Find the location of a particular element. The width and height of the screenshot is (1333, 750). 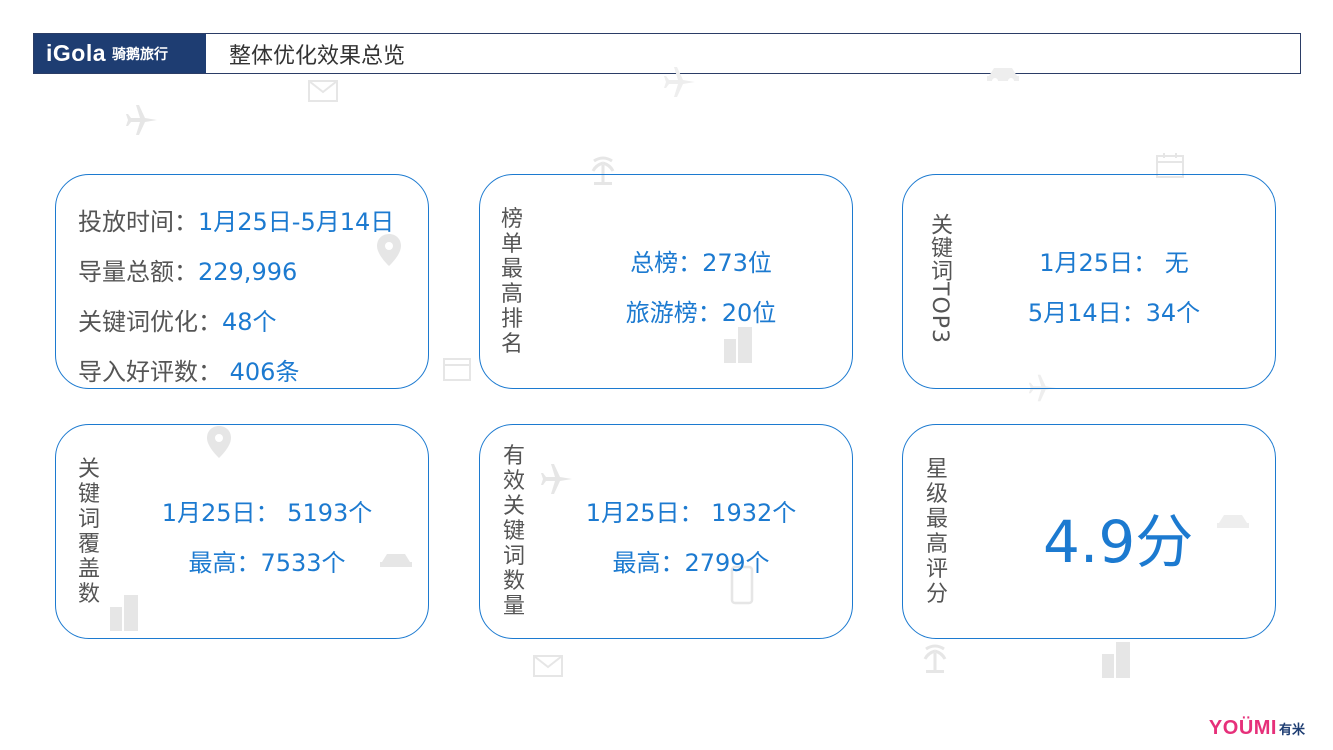

row-top3-start: 1月25日： 无 is located at coordinates (1113, 263).